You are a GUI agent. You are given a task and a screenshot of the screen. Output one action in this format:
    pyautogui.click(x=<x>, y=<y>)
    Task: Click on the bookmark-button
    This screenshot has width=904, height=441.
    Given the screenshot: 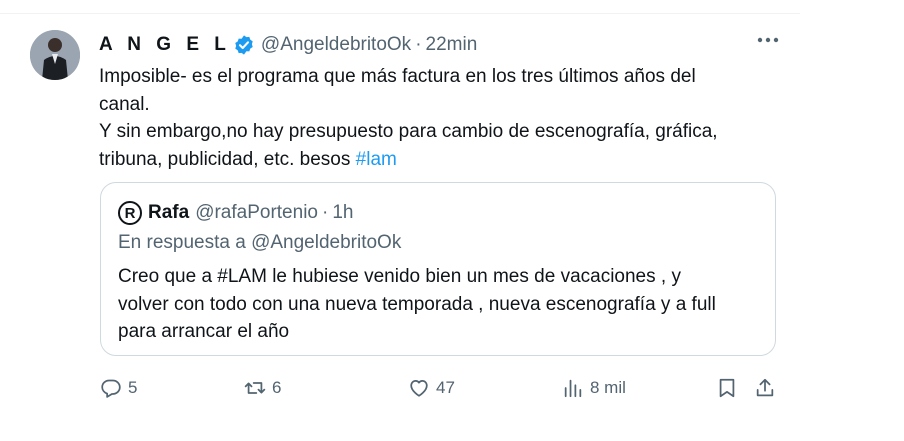 What is the action you would take?
    pyautogui.click(x=727, y=388)
    